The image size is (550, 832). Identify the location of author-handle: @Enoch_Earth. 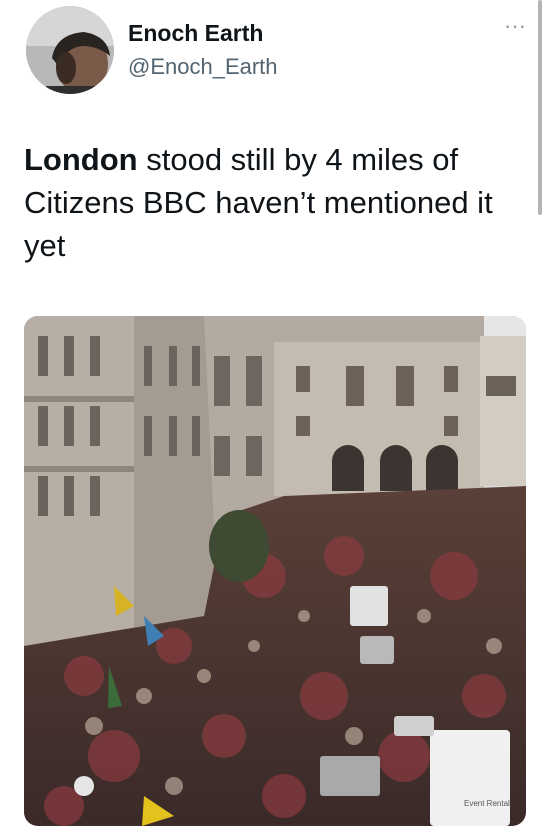
(203, 67).